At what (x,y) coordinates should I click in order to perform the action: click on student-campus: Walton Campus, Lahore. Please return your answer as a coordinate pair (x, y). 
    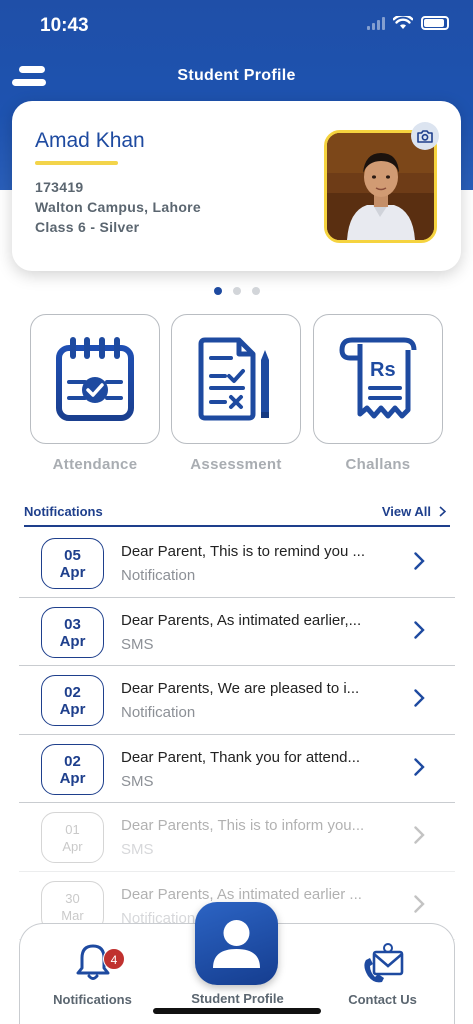
    Looking at the image, I should click on (118, 207).